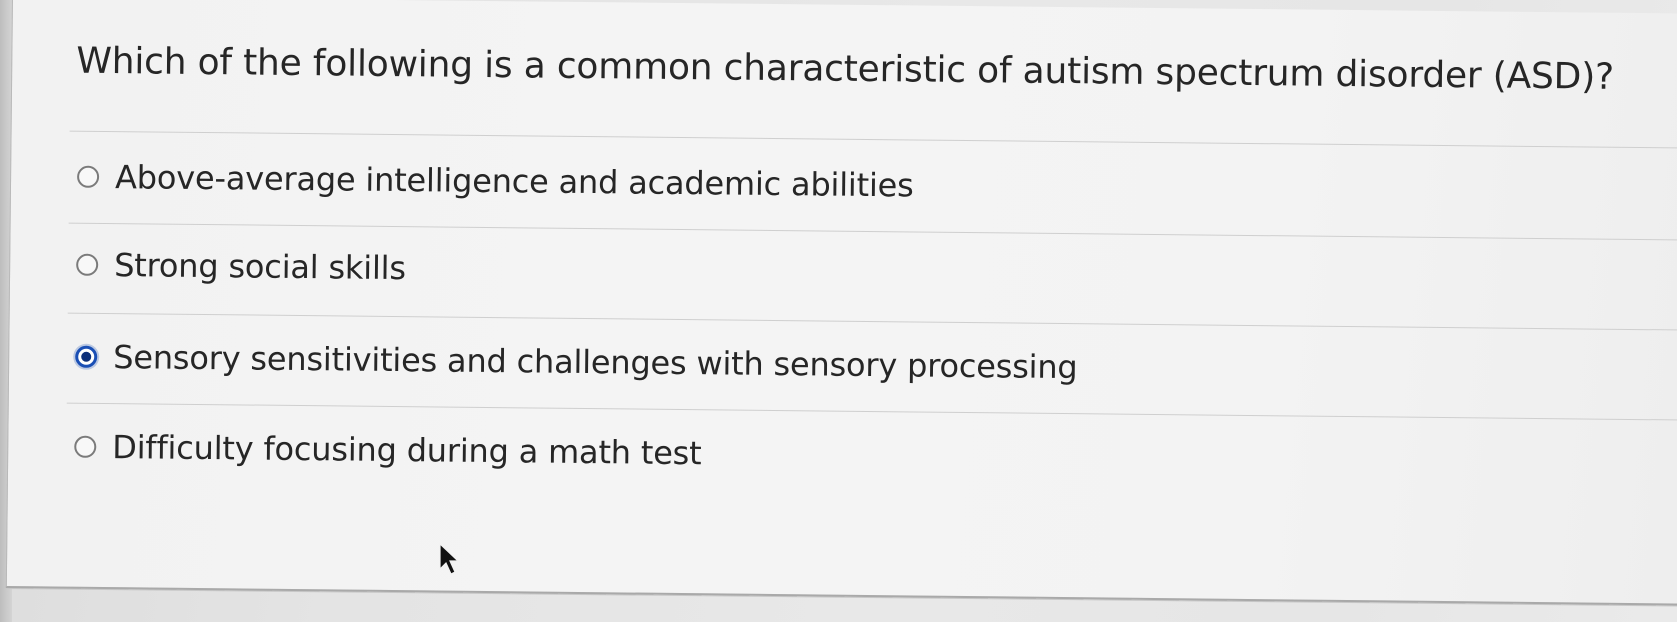  Describe the element at coordinates (259, 267) in the screenshot. I see `answer-option-label: Strong social skills` at that location.